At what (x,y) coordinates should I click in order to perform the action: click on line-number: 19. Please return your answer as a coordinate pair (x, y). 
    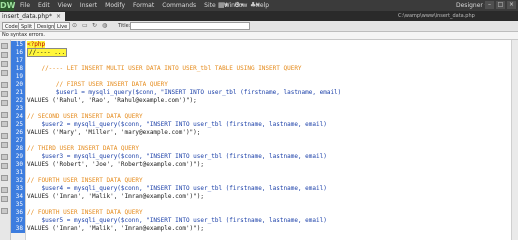
    Looking at the image, I should click on (18, 77).